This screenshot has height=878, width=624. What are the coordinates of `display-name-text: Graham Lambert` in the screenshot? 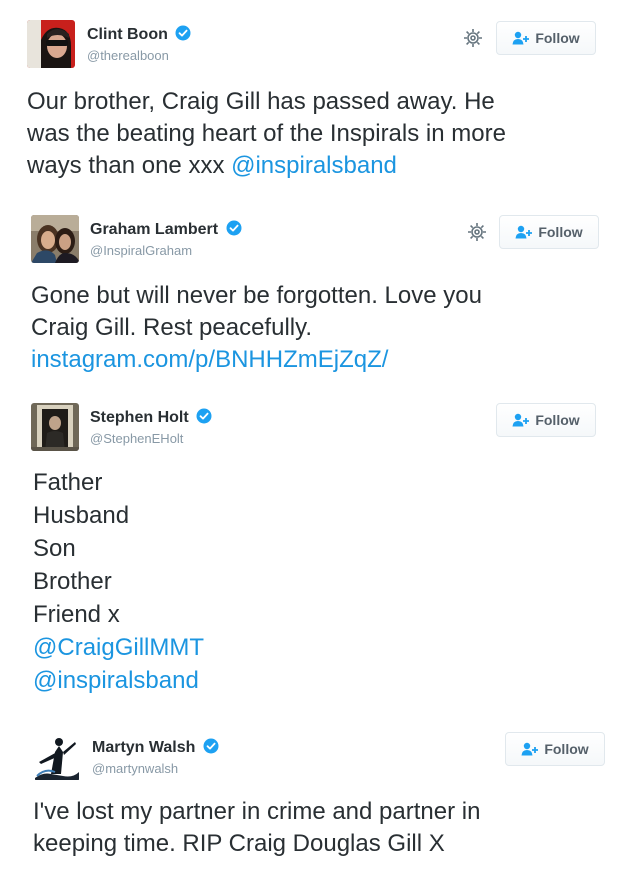 It's located at (154, 229).